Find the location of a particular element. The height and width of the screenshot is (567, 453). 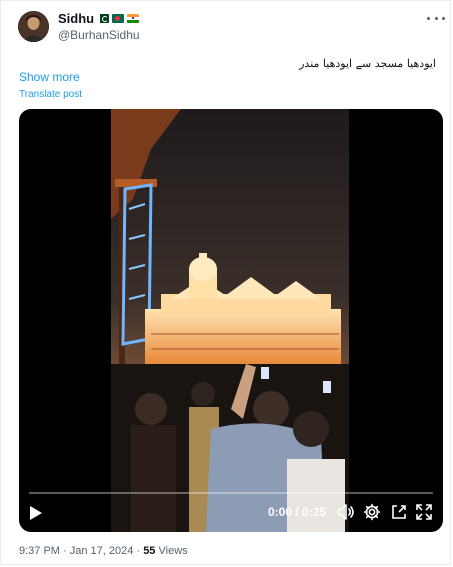

more-options-icon is located at coordinates (436, 18).